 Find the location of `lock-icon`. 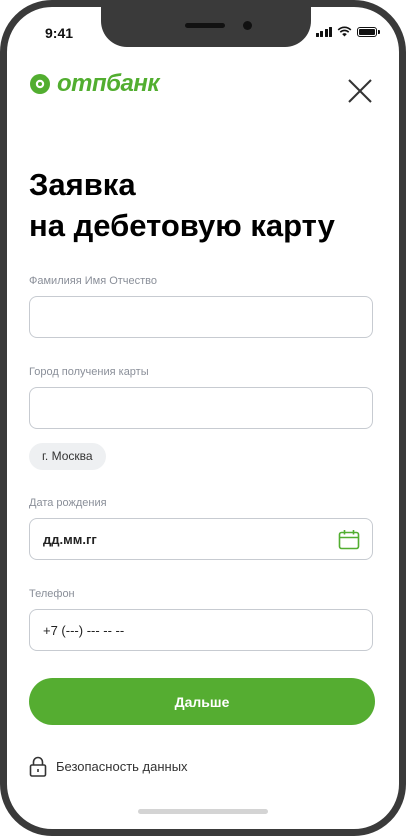

lock-icon is located at coordinates (38, 766).